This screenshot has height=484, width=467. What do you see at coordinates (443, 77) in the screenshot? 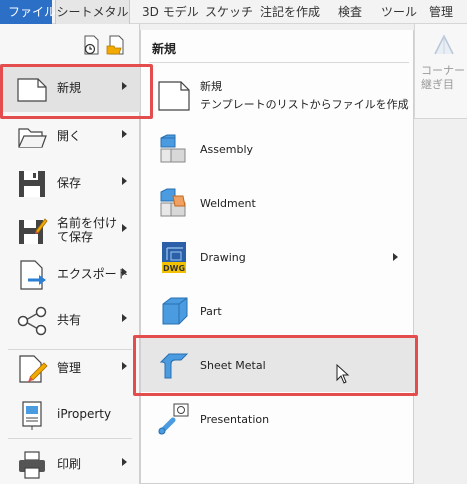
I see `corner-seam-label: コーナー継ぎ目` at bounding box center [443, 77].